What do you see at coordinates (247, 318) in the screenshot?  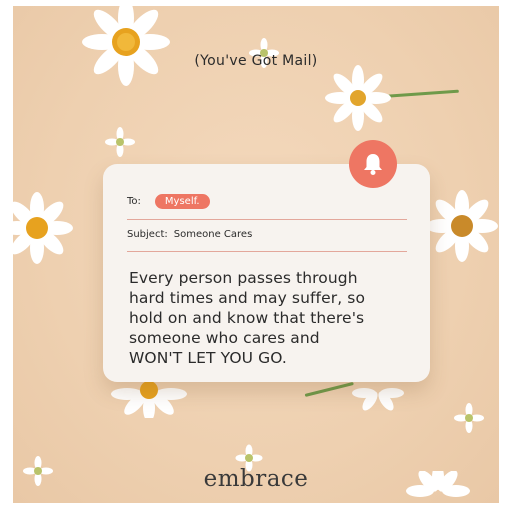 I see `message-line: hold on and know that there's` at bounding box center [247, 318].